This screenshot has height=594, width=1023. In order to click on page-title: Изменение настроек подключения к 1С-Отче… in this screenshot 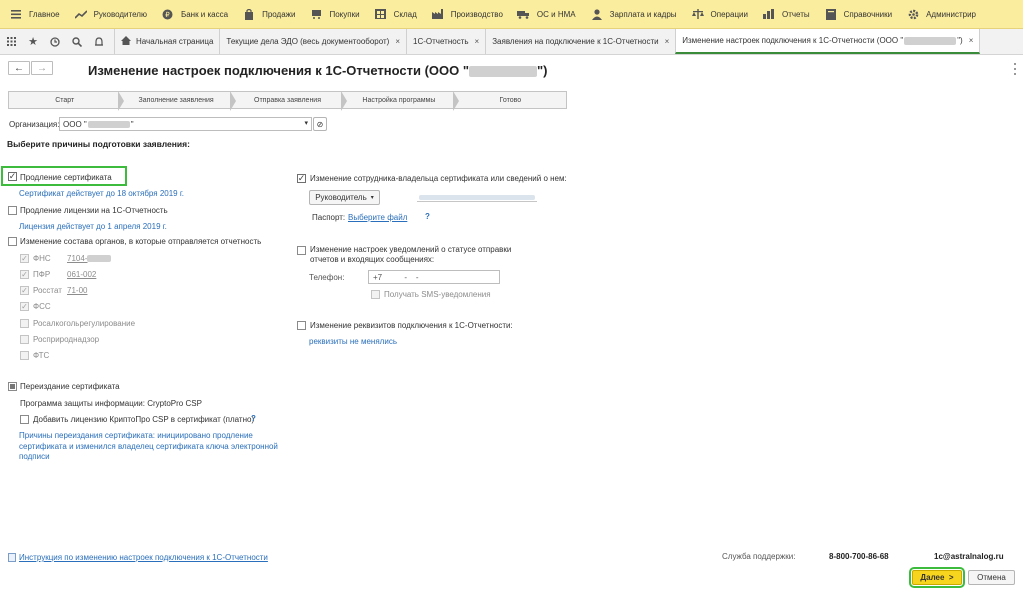, I will do `click(318, 70)`.